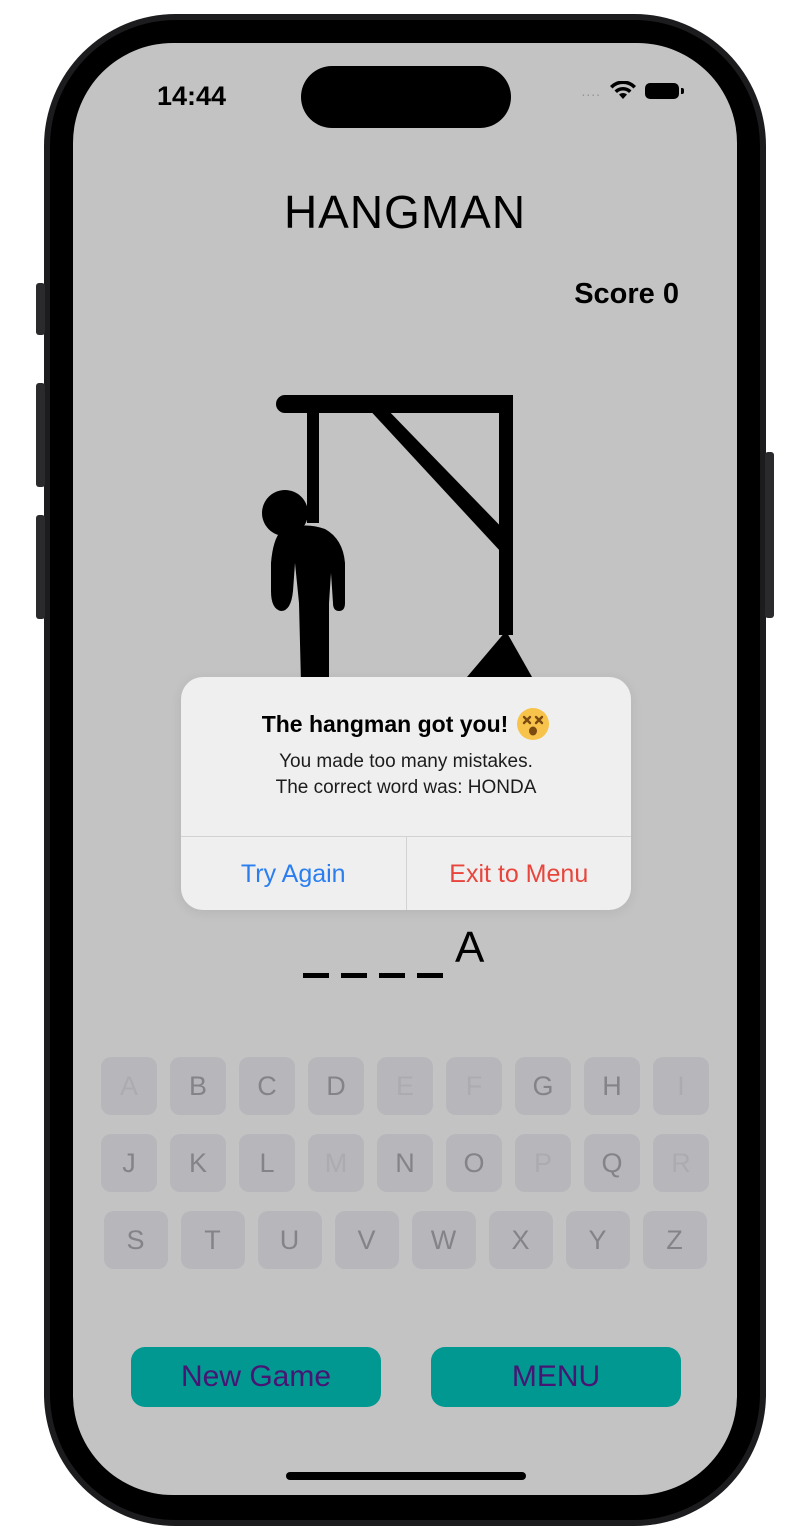 This screenshot has height=1540, width=810. Describe the element at coordinates (385, 723) in the screenshot. I see `alert-title-text: The hangman got you!` at that location.